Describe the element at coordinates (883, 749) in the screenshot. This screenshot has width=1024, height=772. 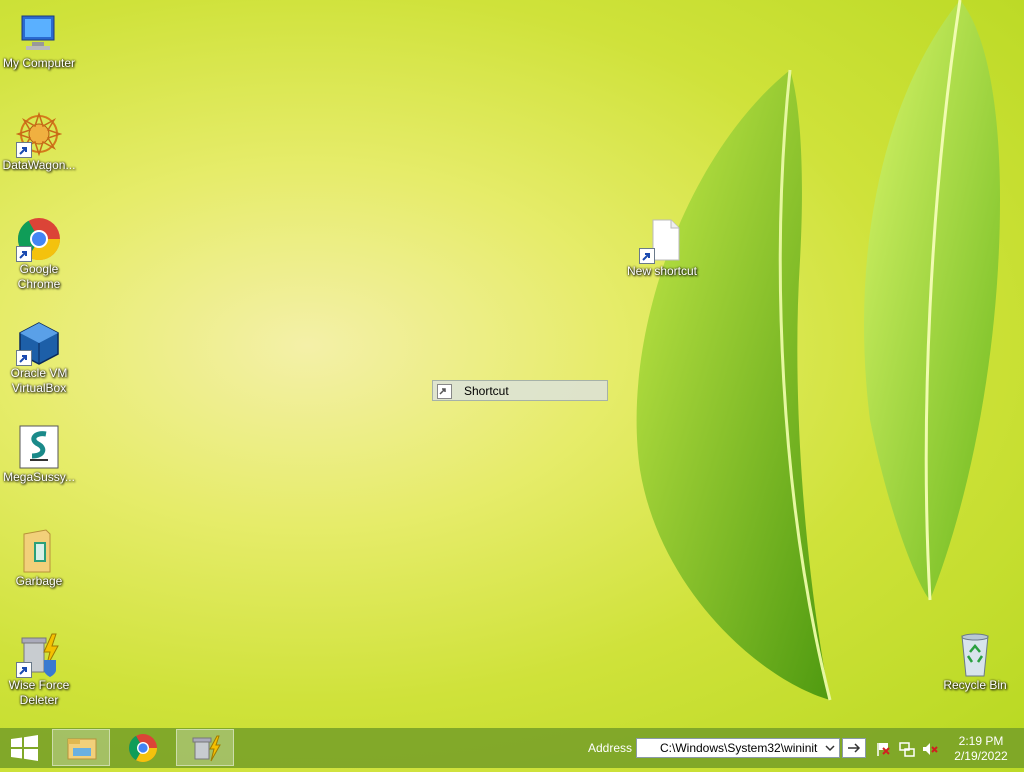
I see `action-center-flag-icon` at that location.